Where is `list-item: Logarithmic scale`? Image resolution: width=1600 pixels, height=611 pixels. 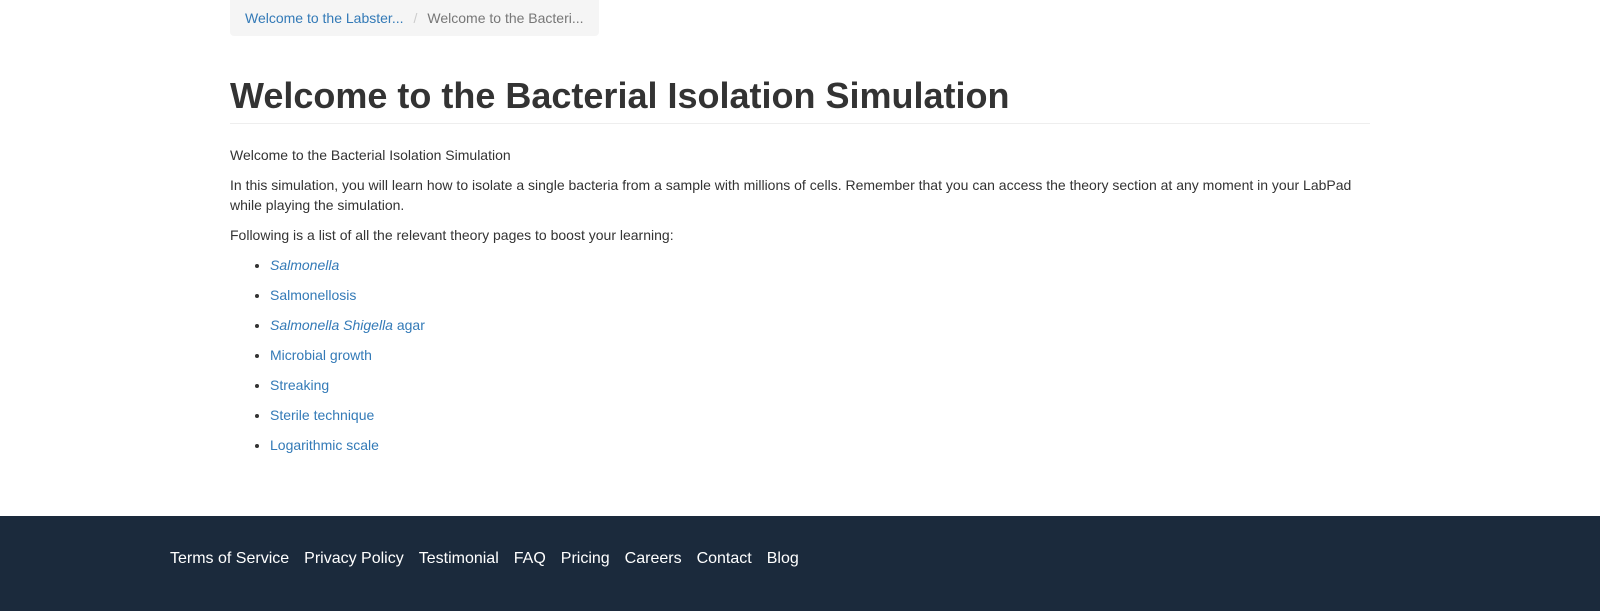
list-item: Logarithmic scale is located at coordinates (820, 445).